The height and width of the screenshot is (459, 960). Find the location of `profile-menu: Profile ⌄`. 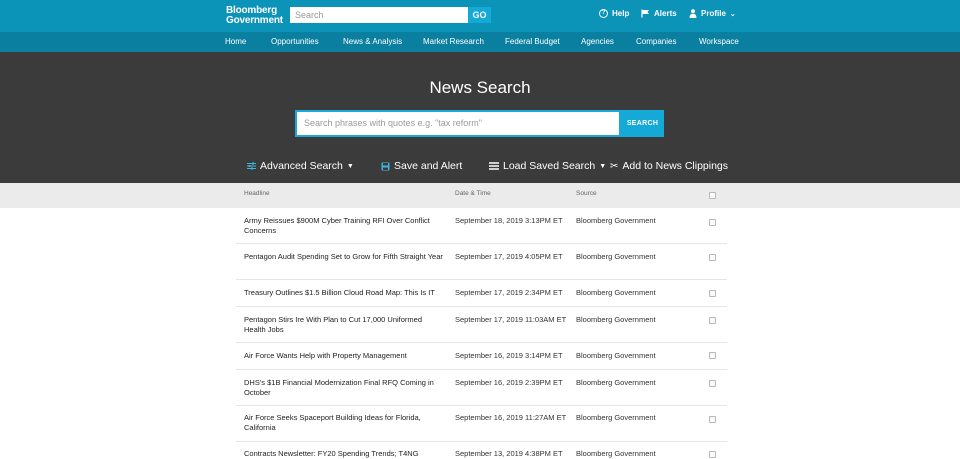

profile-menu: Profile ⌄ is located at coordinates (712, 13).